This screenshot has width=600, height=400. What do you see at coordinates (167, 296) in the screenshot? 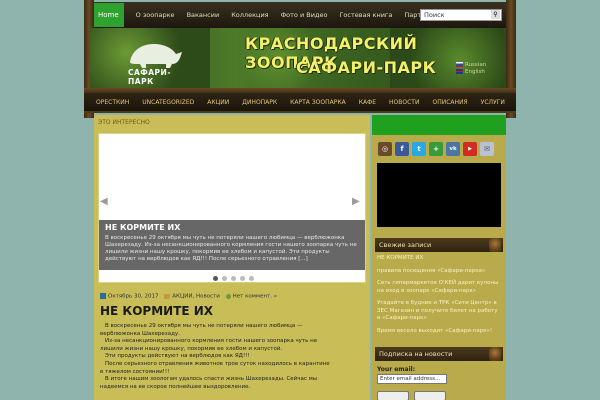
I see `folder-icon` at bounding box center [167, 296].